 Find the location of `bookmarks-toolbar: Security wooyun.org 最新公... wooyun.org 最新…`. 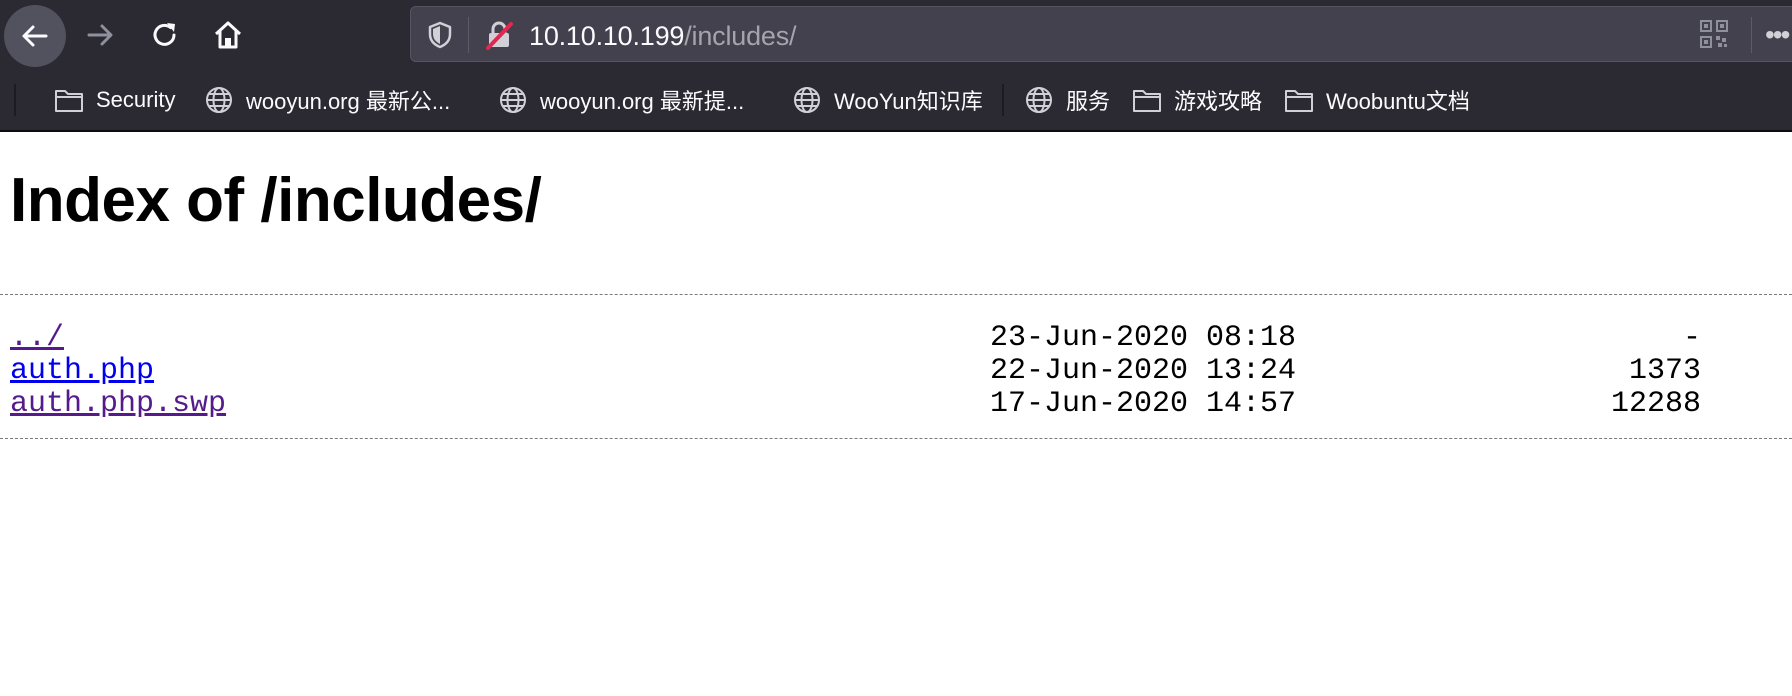

bookmarks-toolbar: Security wooyun.org 最新公... wooyun.org 最新… is located at coordinates (896, 101).